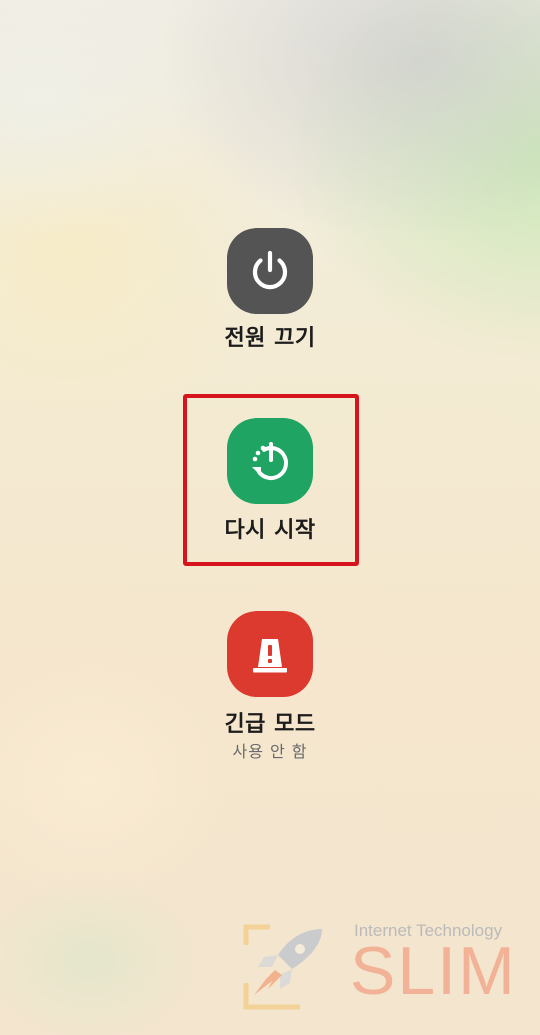 Image resolution: width=540 pixels, height=1035 pixels. I want to click on emergency-mode-button, so click(270, 654).